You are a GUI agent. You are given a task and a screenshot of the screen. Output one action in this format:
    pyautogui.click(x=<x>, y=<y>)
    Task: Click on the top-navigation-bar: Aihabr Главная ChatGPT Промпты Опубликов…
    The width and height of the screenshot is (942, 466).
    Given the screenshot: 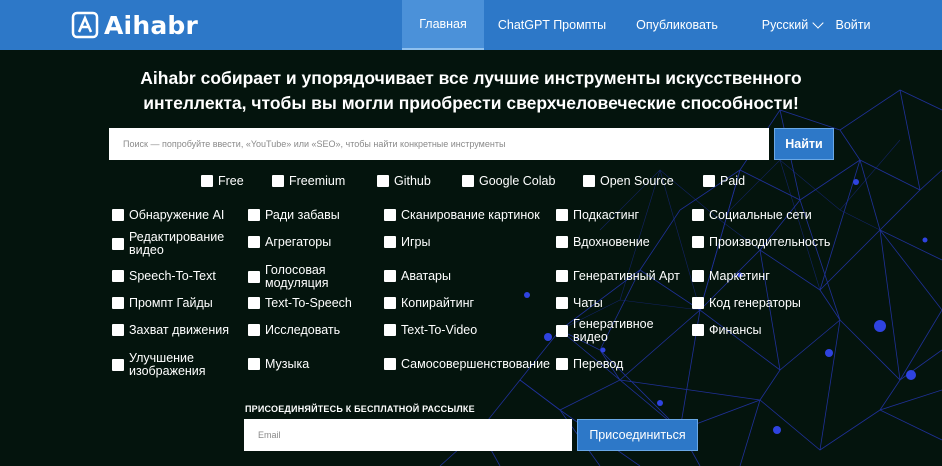 What is the action you would take?
    pyautogui.click(x=471, y=25)
    